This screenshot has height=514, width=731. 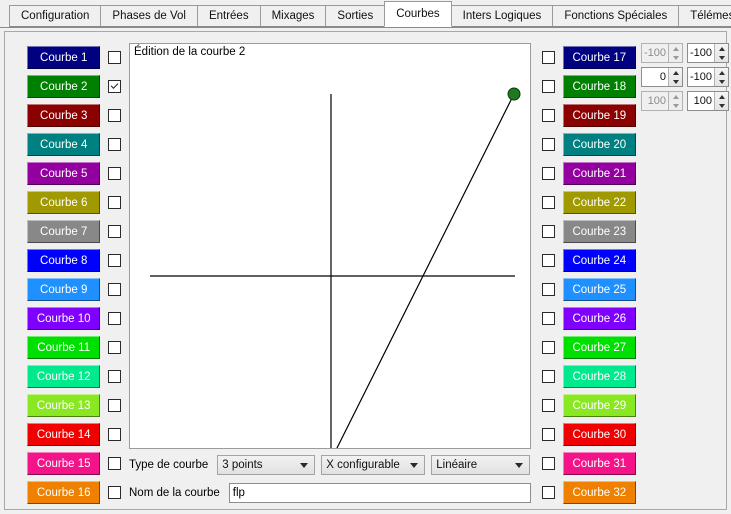 I want to click on tab-inters-logiques: Inters Logiques, so click(x=502, y=16).